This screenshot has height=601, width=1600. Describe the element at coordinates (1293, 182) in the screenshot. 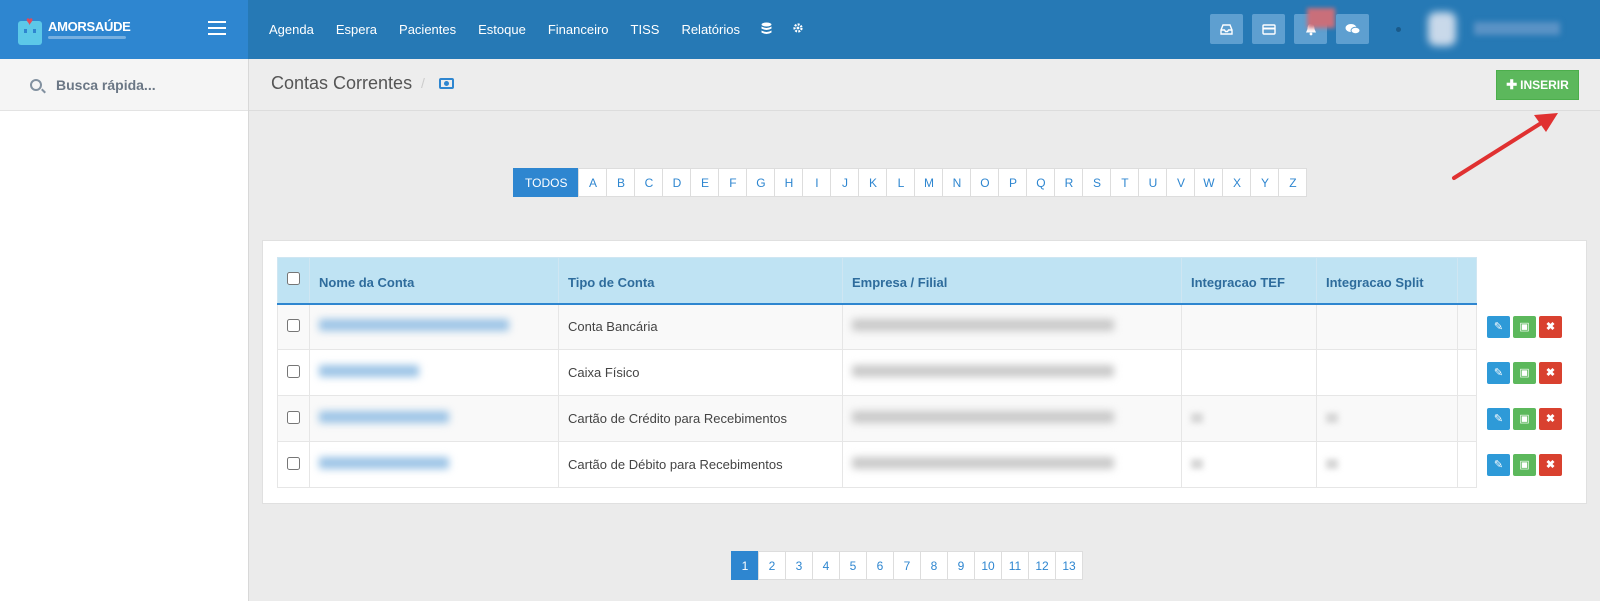

I see `letter-filter-z: Z` at that location.